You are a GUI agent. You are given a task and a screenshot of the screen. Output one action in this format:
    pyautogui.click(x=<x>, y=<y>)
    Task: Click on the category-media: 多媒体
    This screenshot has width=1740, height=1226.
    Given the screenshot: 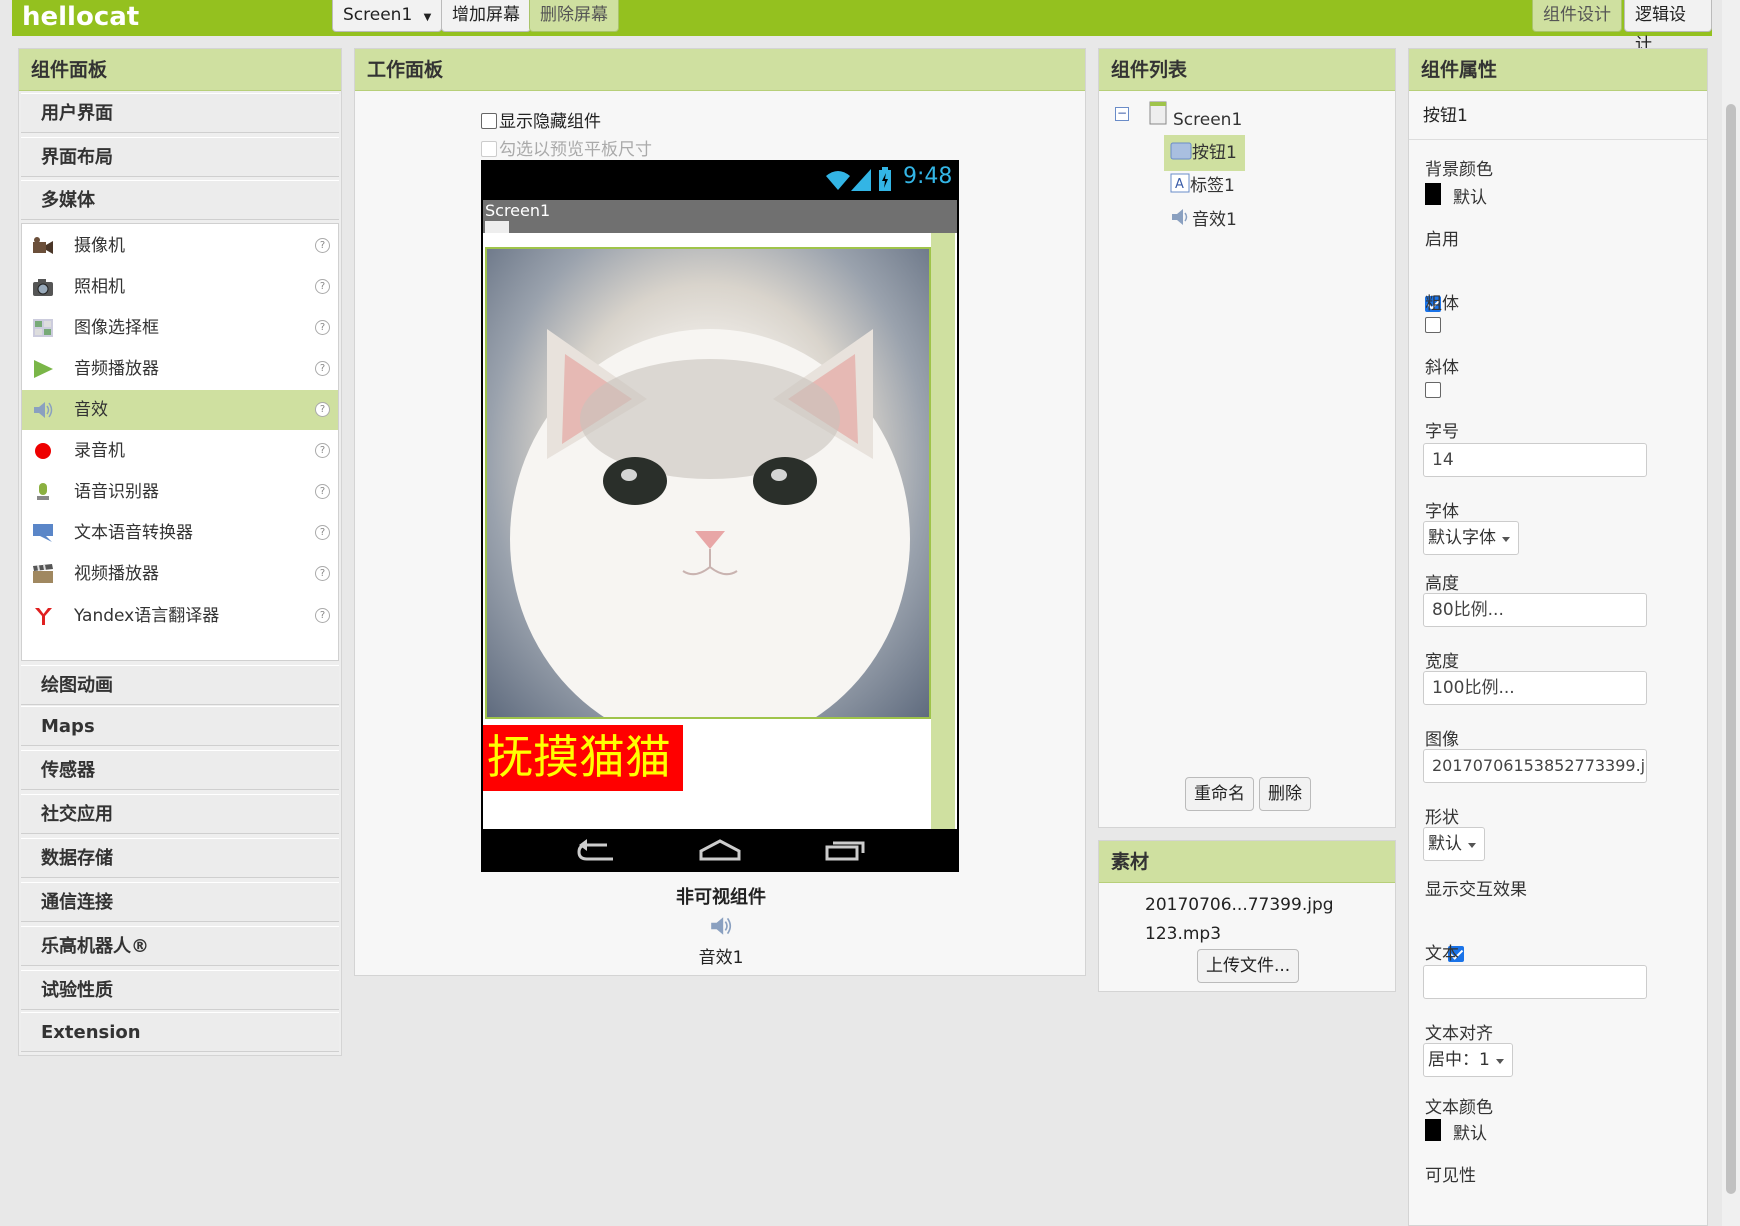 What is the action you would take?
    pyautogui.click(x=180, y=200)
    